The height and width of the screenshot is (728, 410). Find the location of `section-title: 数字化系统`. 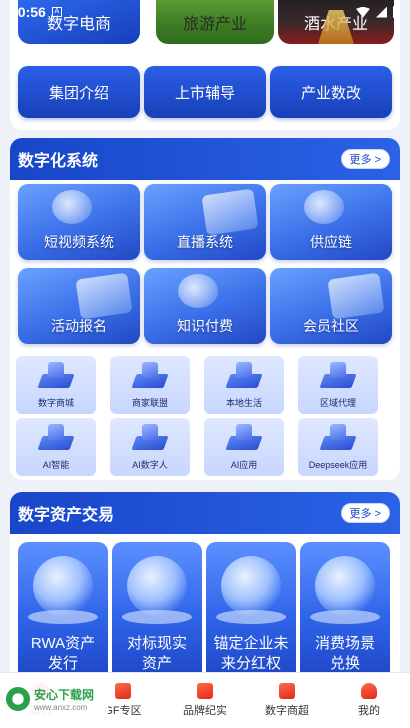

section-title: 数字化系统 is located at coordinates (58, 161).